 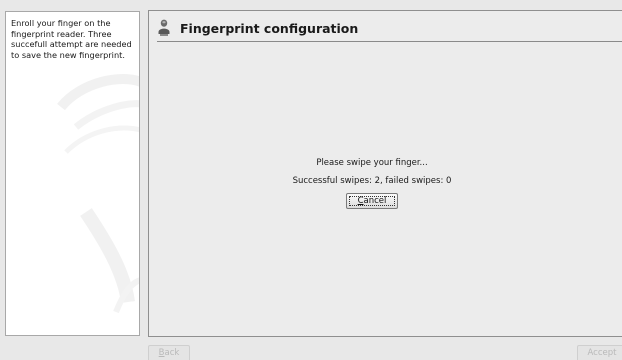 What do you see at coordinates (172, 353) in the screenshot?
I see `back-label-rest: ack` at bounding box center [172, 353].